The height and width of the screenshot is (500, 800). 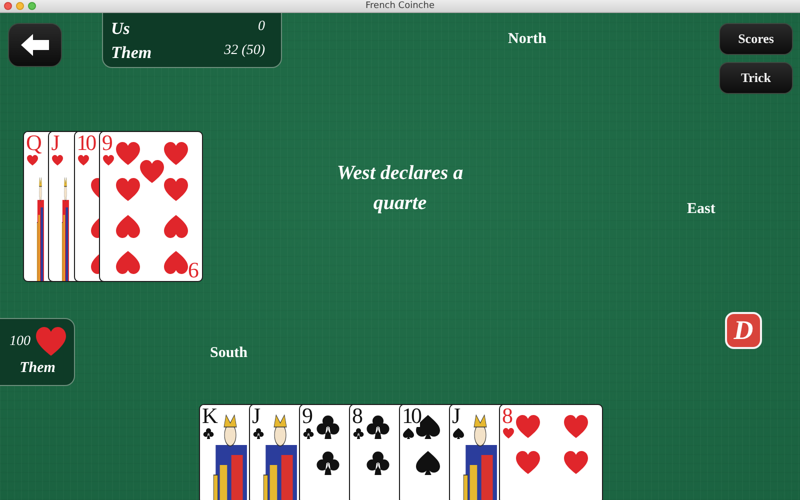 What do you see at coordinates (756, 39) in the screenshot?
I see `scores-button: Scores` at bounding box center [756, 39].